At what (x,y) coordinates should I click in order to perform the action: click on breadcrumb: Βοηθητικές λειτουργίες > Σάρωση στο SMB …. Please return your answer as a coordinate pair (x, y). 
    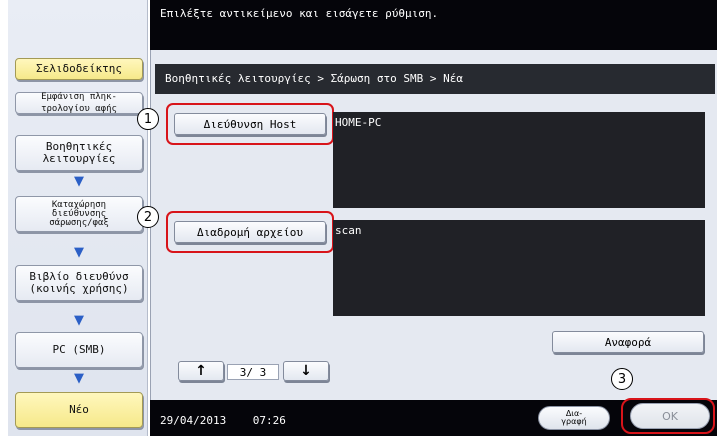
    Looking at the image, I should click on (435, 79).